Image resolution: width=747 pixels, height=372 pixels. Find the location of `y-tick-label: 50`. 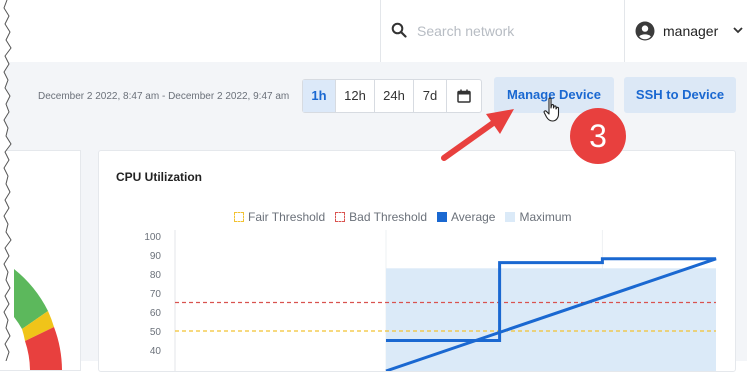

y-tick-label: 50 is located at coordinates (156, 332).